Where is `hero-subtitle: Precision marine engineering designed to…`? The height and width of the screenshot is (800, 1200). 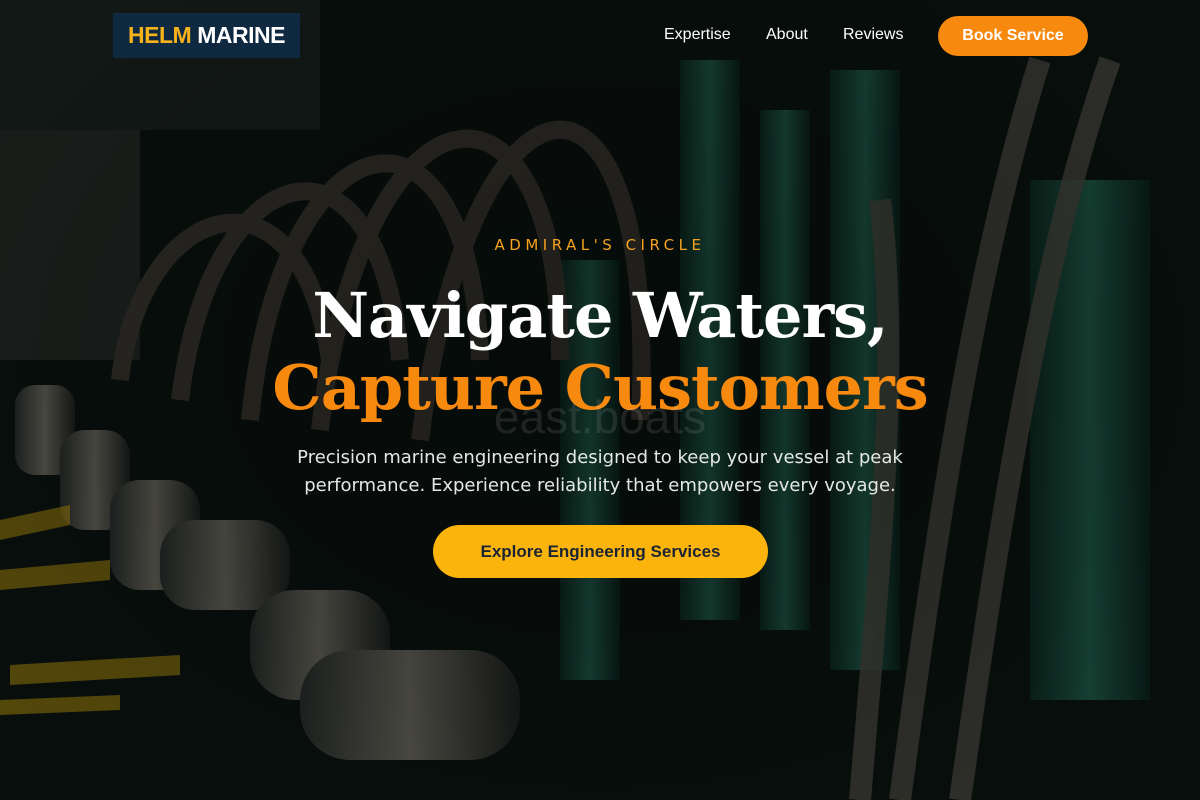 hero-subtitle: Precision marine engineering designed to… is located at coordinates (600, 471).